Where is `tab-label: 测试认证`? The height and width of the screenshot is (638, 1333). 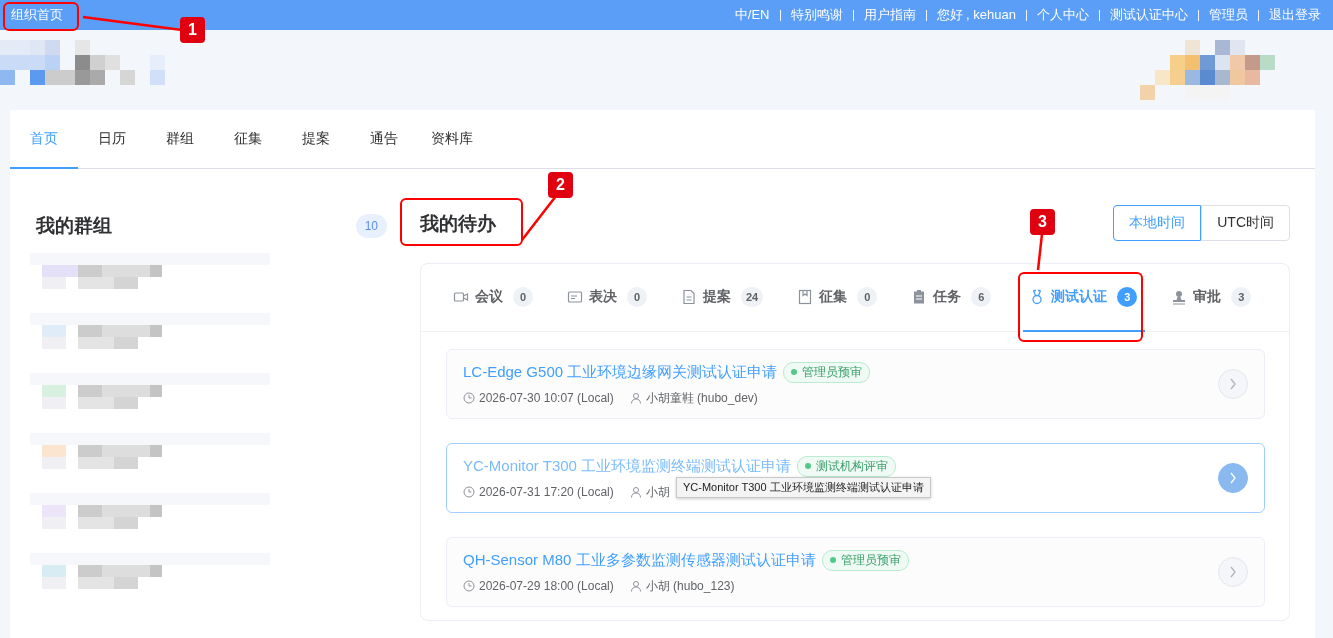
tab-label: 测试认证 is located at coordinates (1079, 297).